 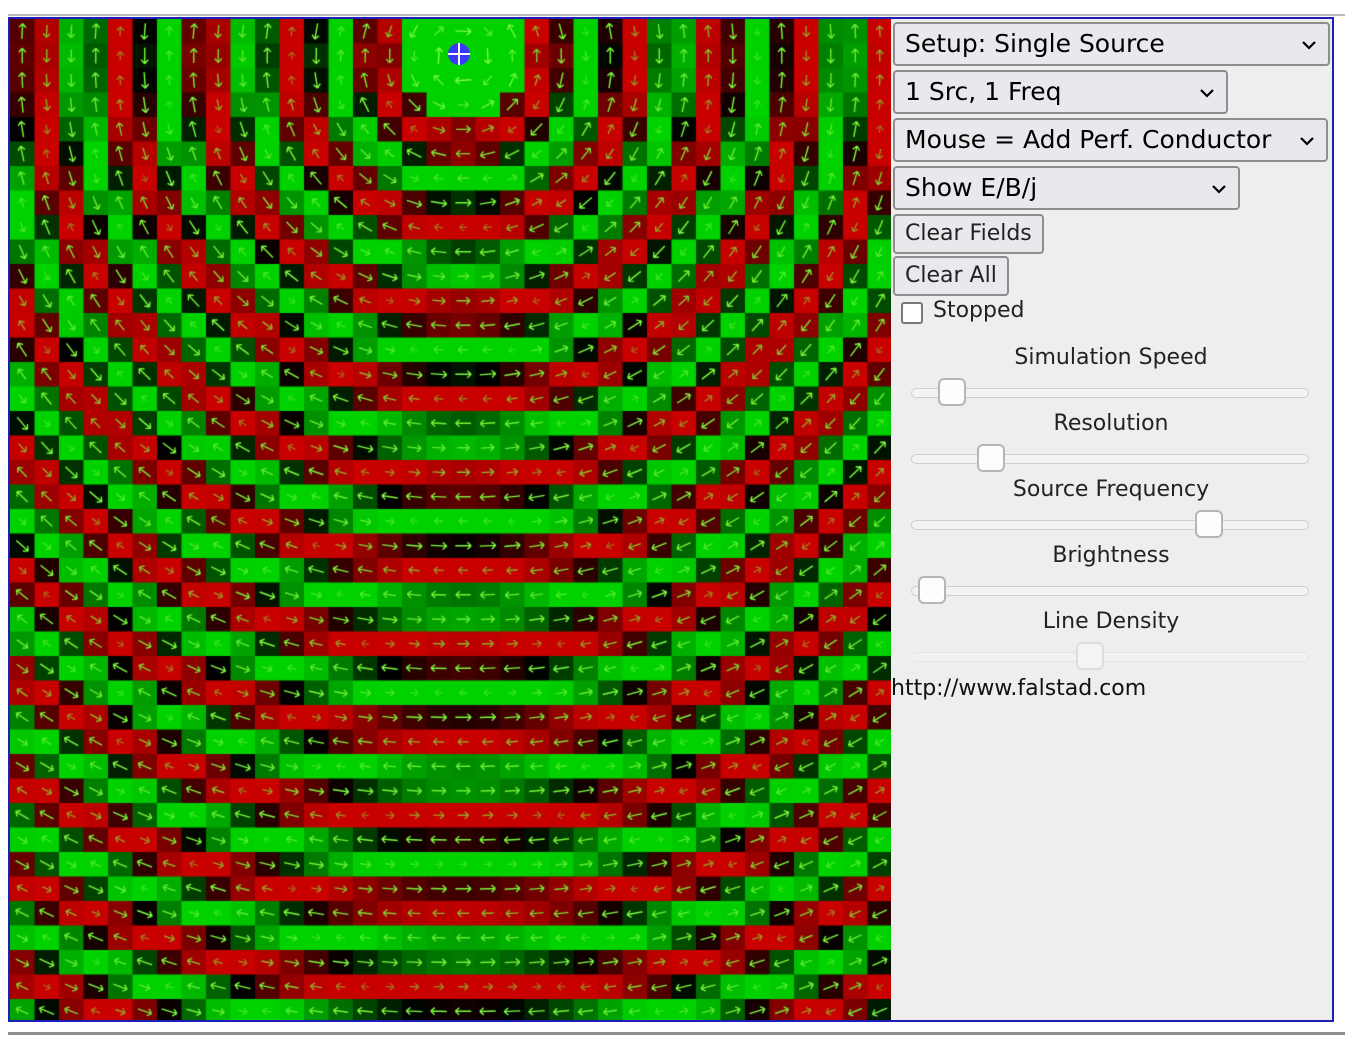 What do you see at coordinates (1111, 357) in the screenshot?
I see `simulation-speed-label: Simulation Speed` at bounding box center [1111, 357].